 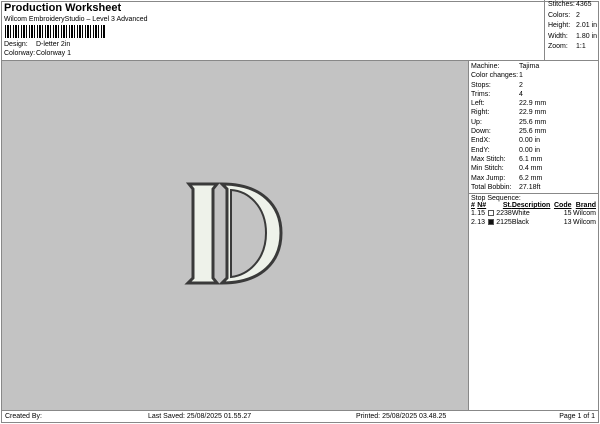 I want to click on details-row: EndX: 0.00 in, so click(x=533, y=140).